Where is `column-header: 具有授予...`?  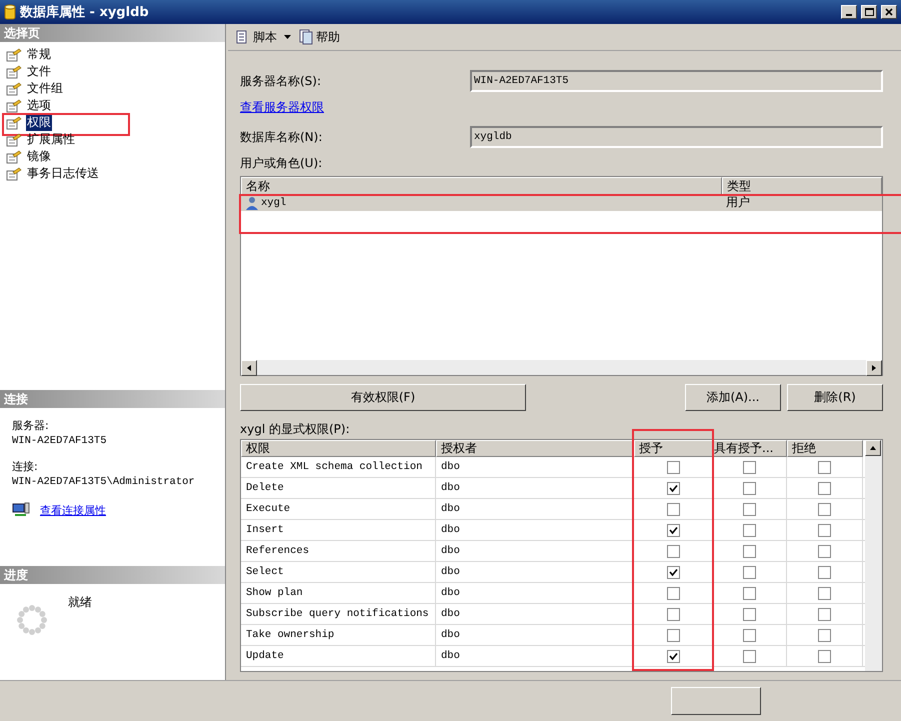
column-header: 具有授予... is located at coordinates (750, 448).